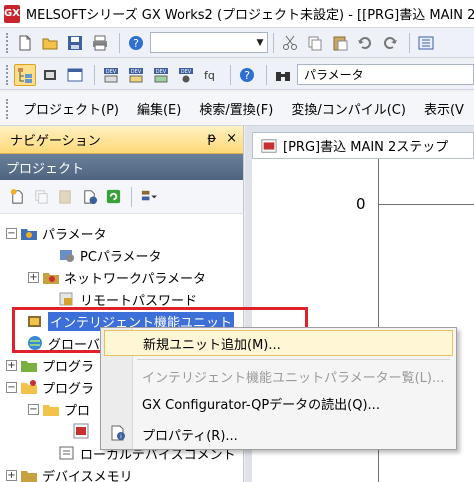 This screenshot has height=482, width=474. I want to click on standard-toolbar: ? ▼, so click(237, 43).